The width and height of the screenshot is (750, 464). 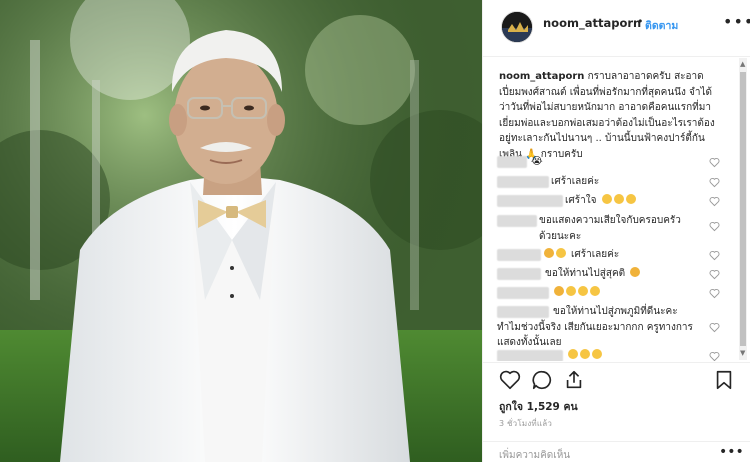 I want to click on comment-text: ขอแสดงความเสียใจกับครอบครัวด้วยนะคะ, so click(x=610, y=228).